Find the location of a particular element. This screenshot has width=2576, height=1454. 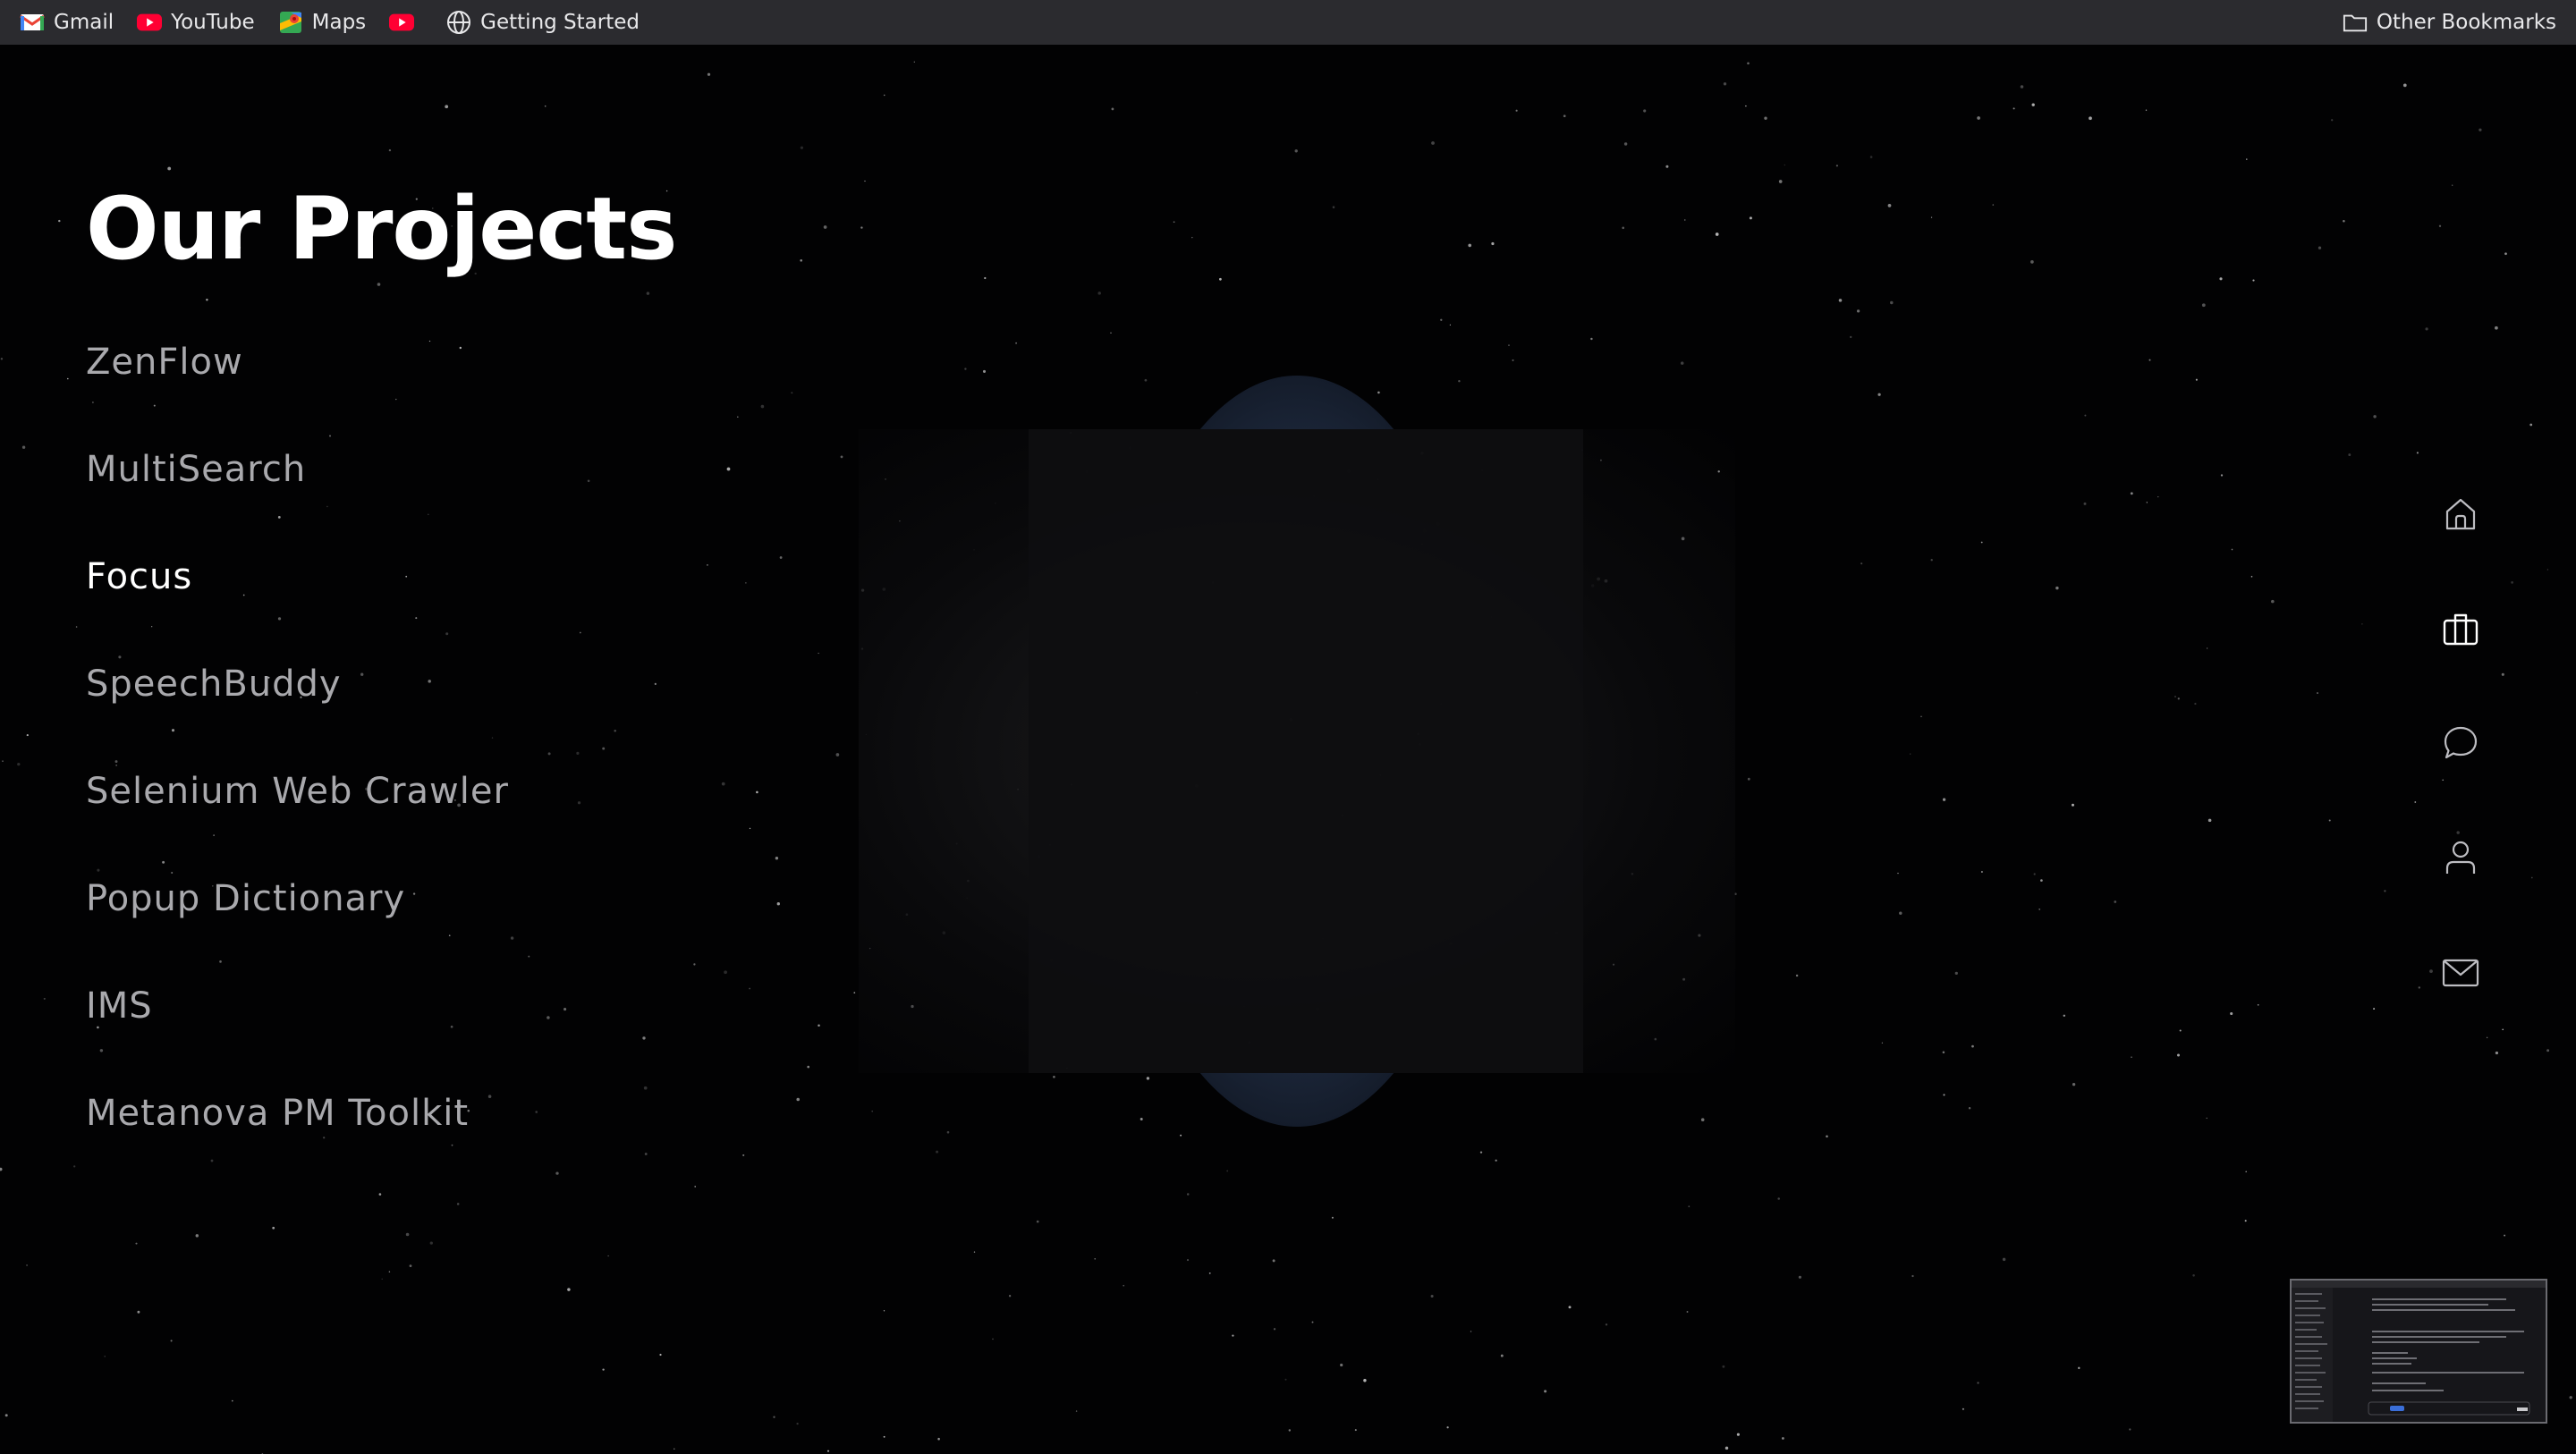

home-icon is located at coordinates (2460, 514).